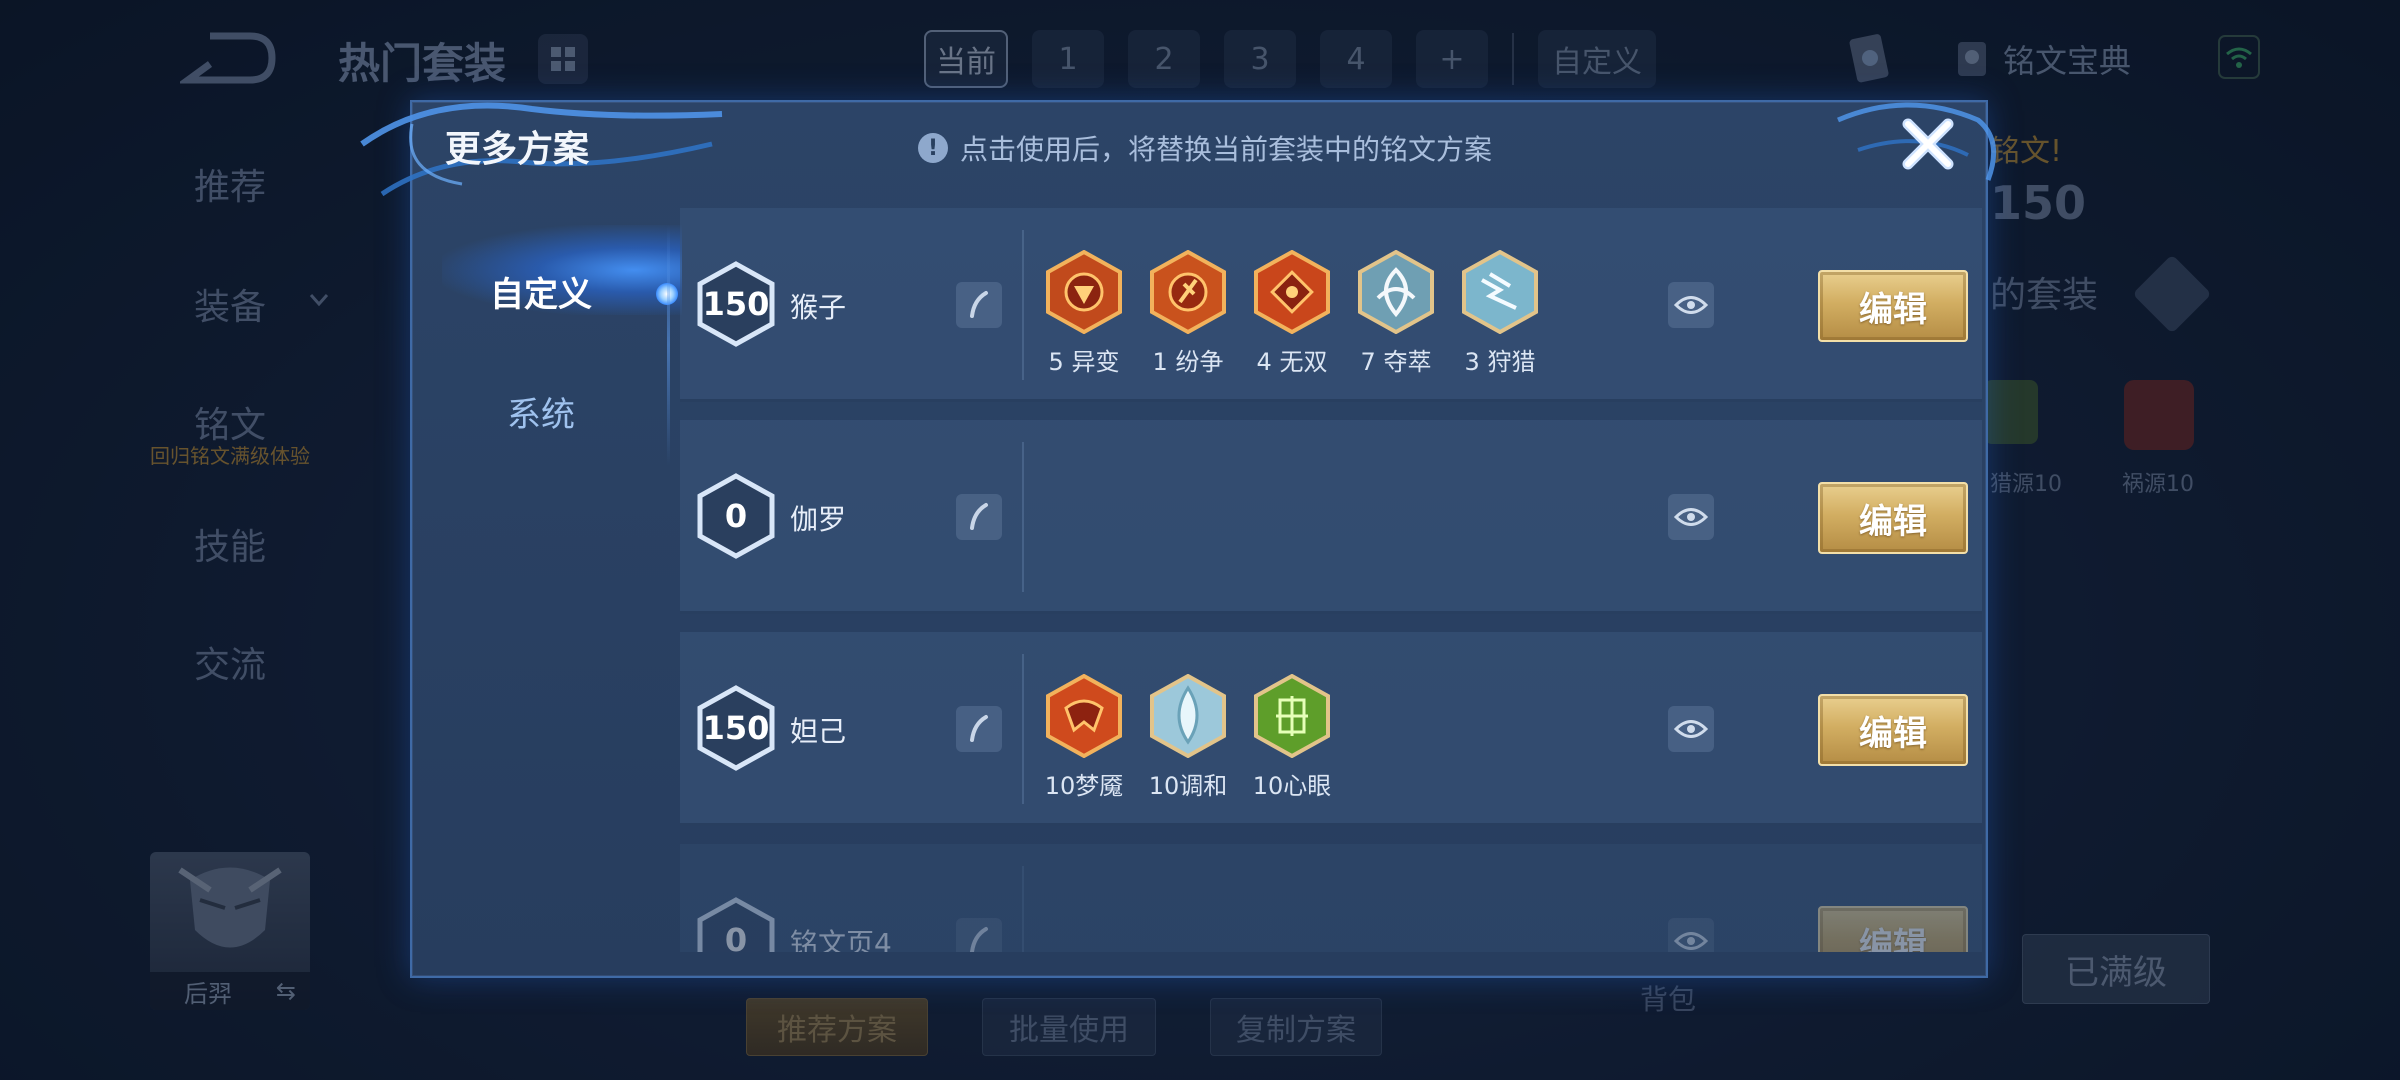 This screenshot has height=1080, width=2400. Describe the element at coordinates (541, 291) in the screenshot. I see `tab-custom-plans: 自定义` at that location.